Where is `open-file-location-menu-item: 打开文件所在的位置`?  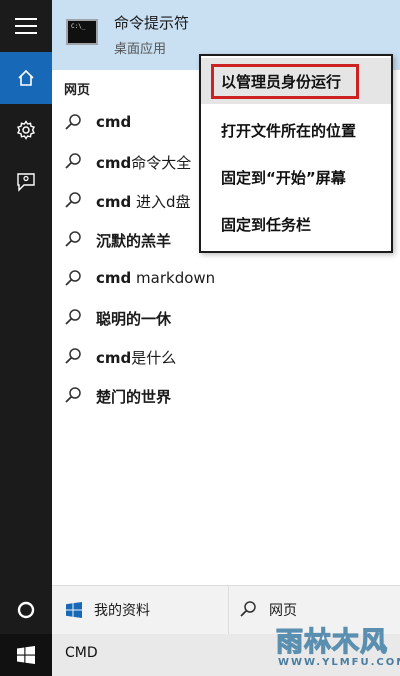 open-file-location-menu-item: 打开文件所在的位置 is located at coordinates (296, 130).